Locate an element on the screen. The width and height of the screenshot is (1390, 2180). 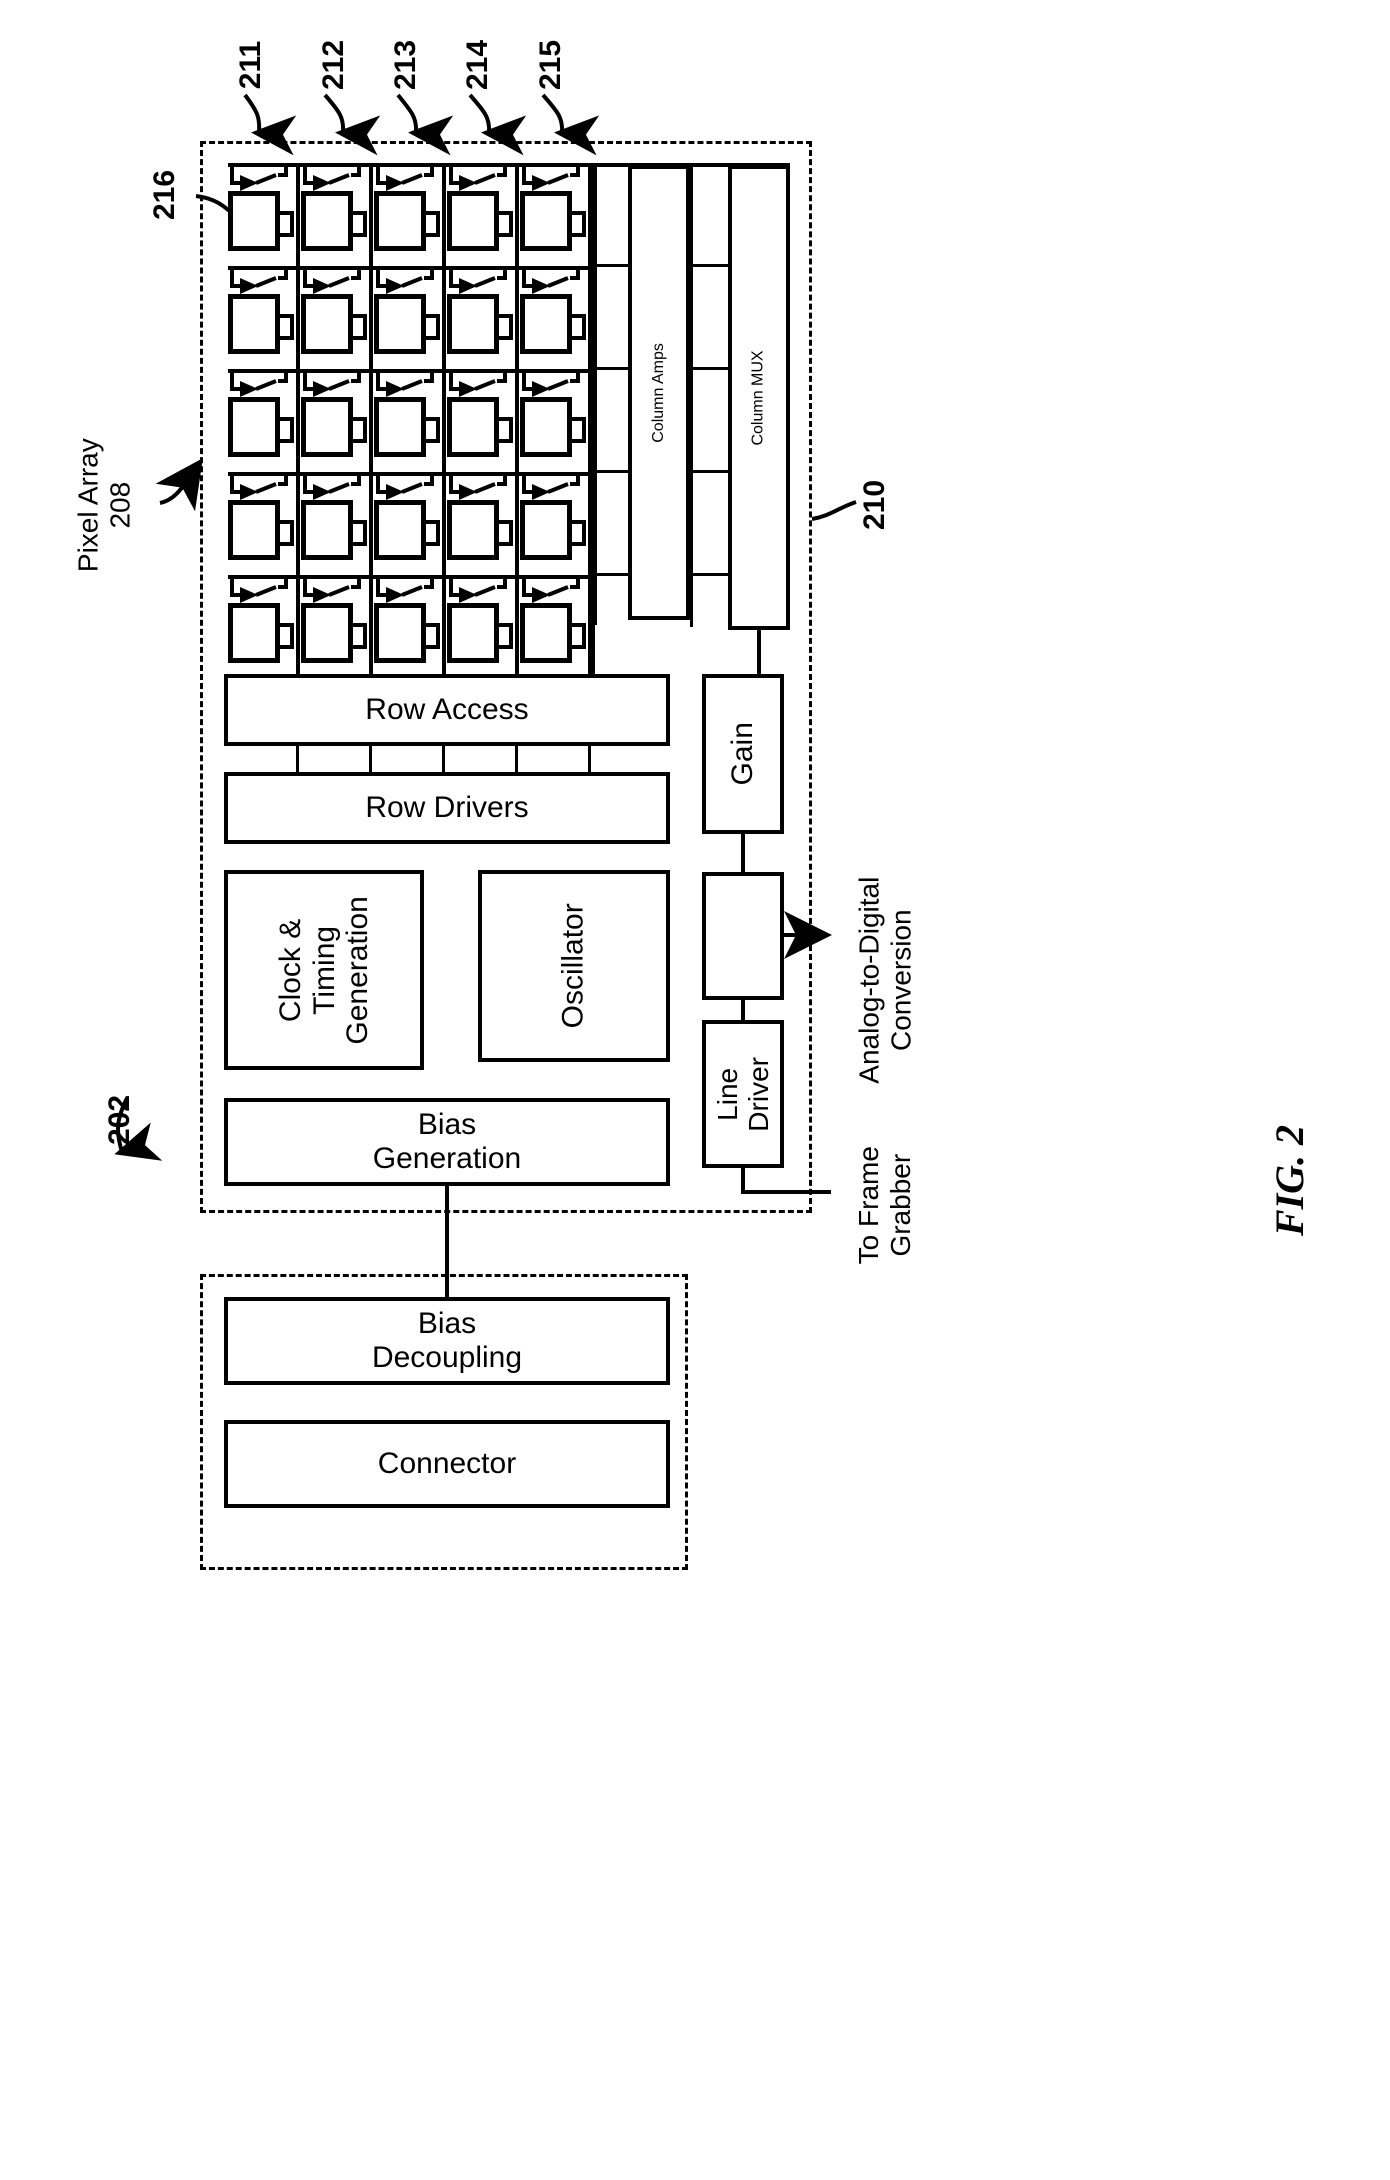
block-bias-generation: Bias Generation is located at coordinates (447, 1142).